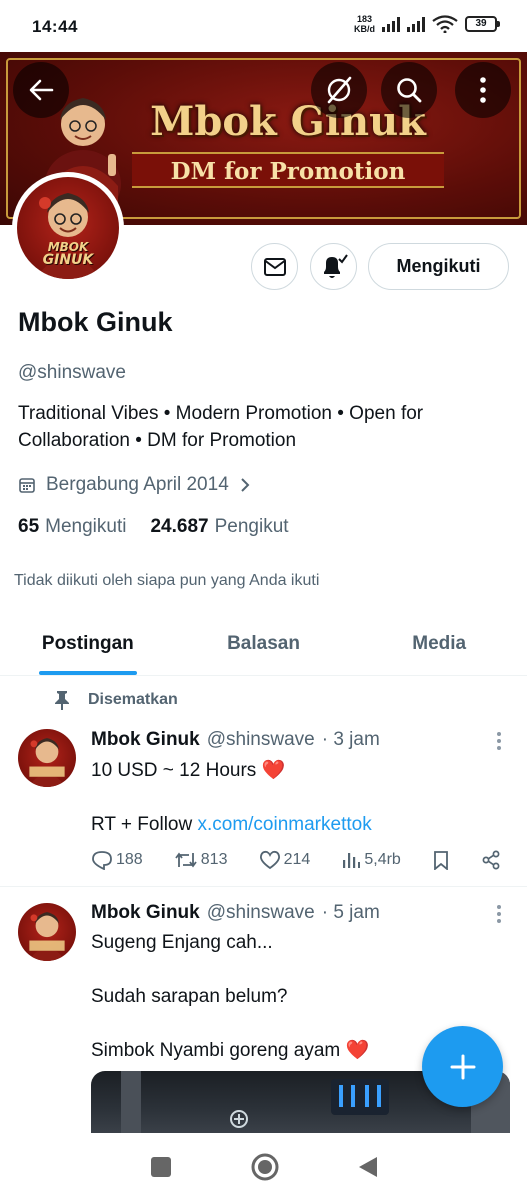  I want to click on grok-button, so click(339, 90).